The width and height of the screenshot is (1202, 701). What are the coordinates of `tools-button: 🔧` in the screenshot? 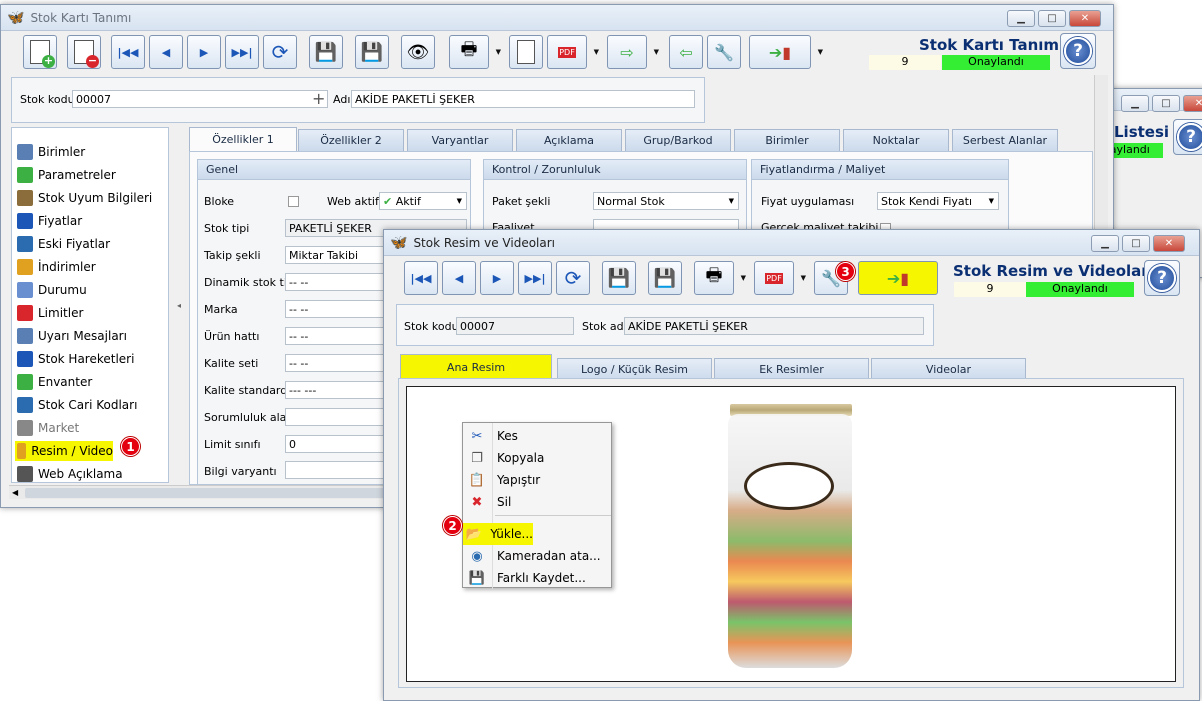 It's located at (724, 52).